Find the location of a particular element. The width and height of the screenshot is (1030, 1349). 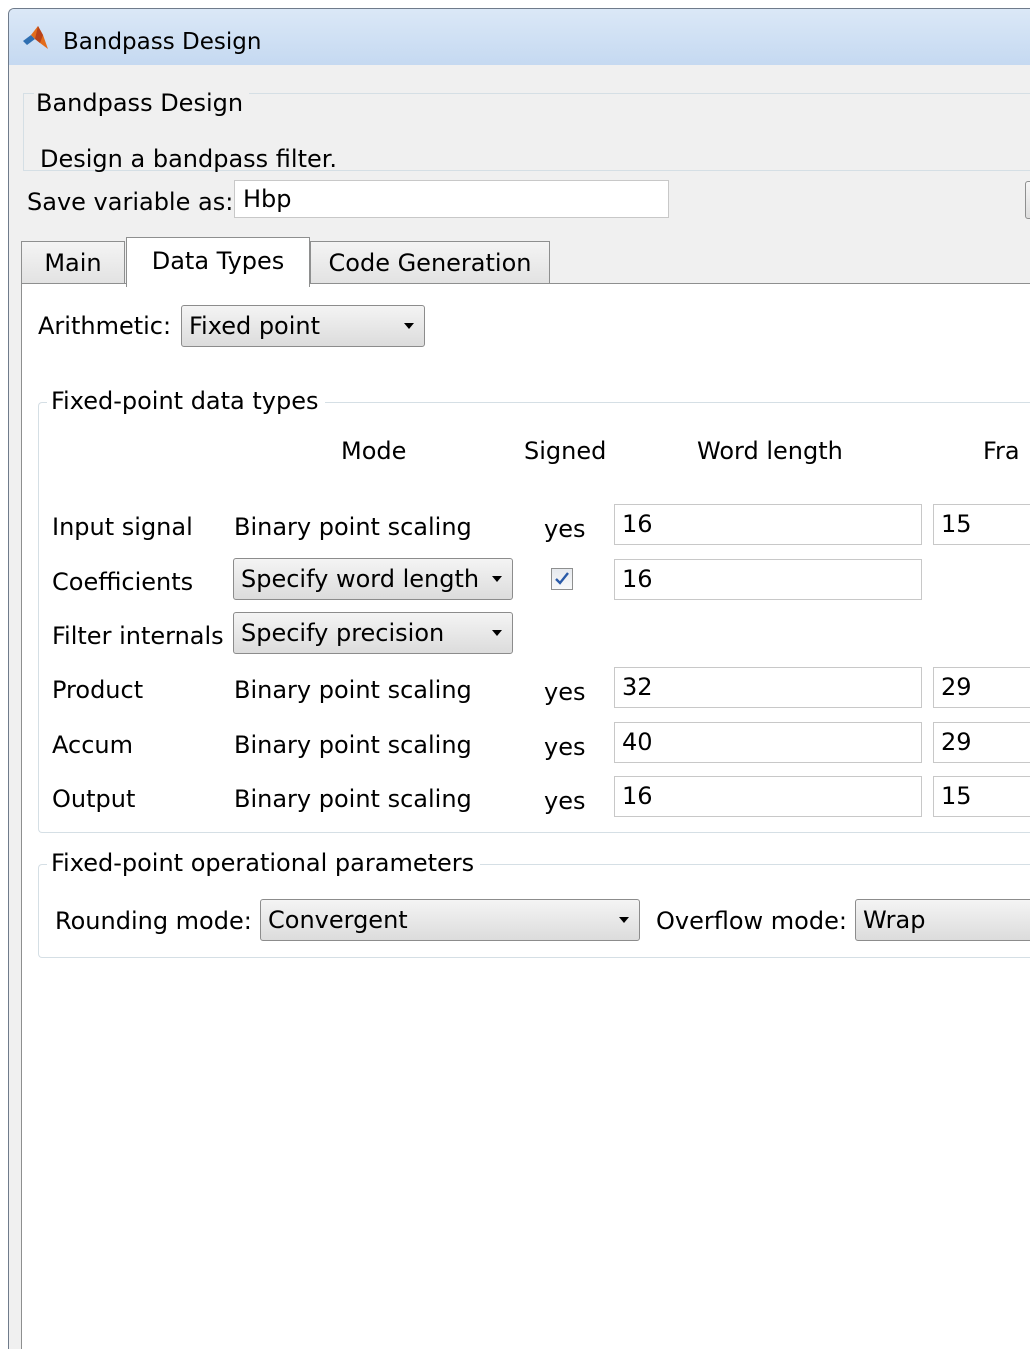

output-signed: yes is located at coordinates (565, 801).